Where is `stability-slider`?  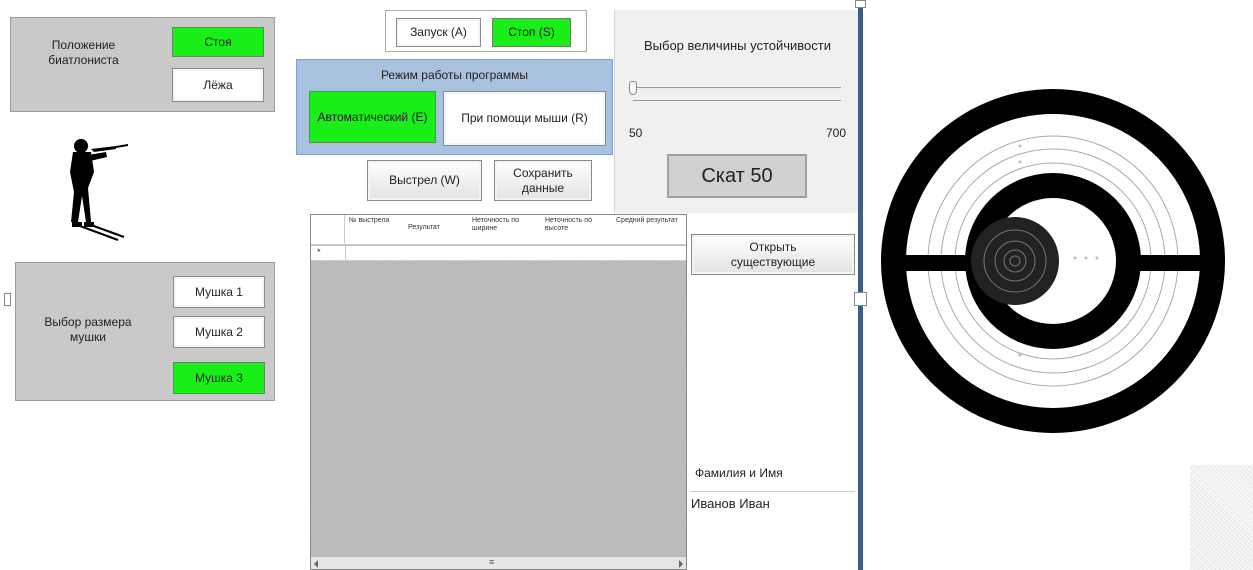
stability-slider is located at coordinates (736, 93).